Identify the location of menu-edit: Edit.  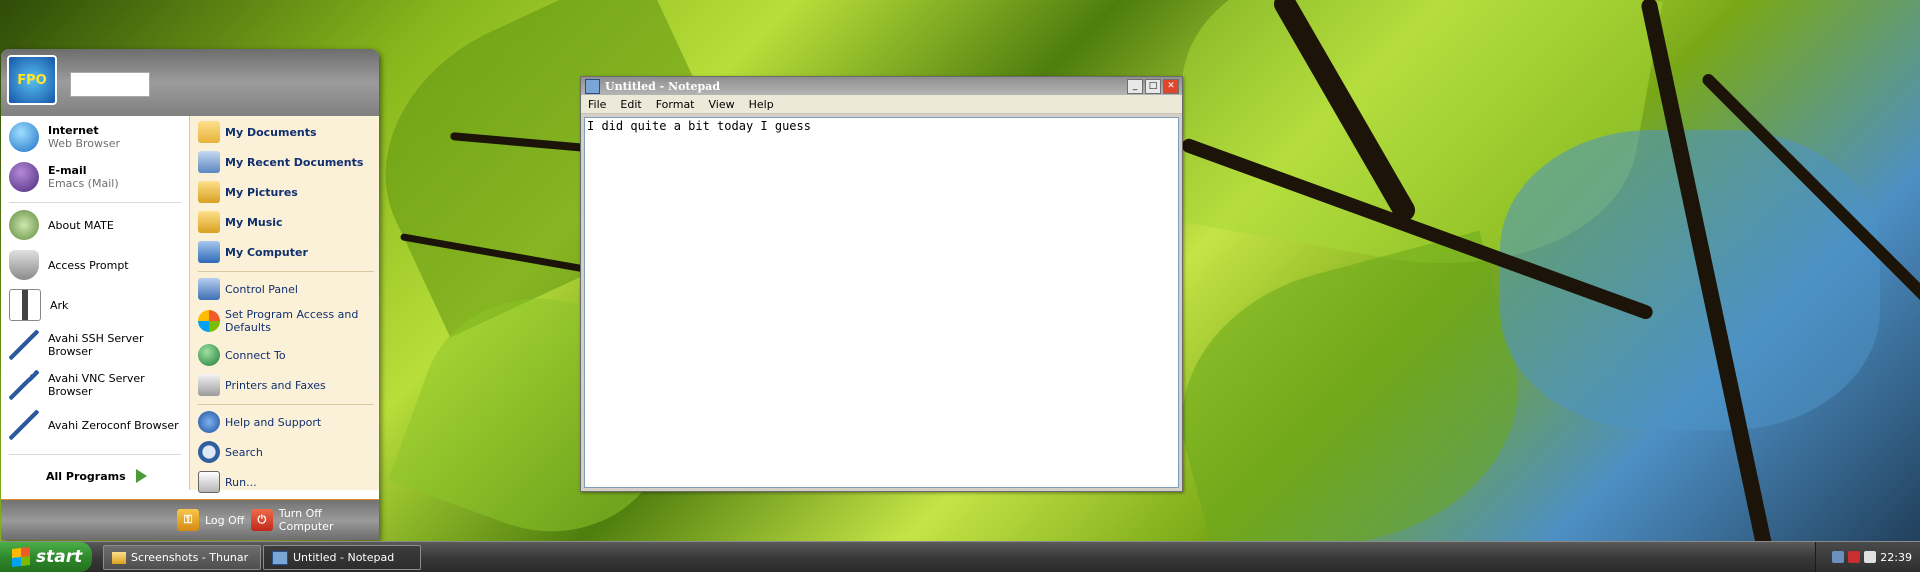
(630, 104).